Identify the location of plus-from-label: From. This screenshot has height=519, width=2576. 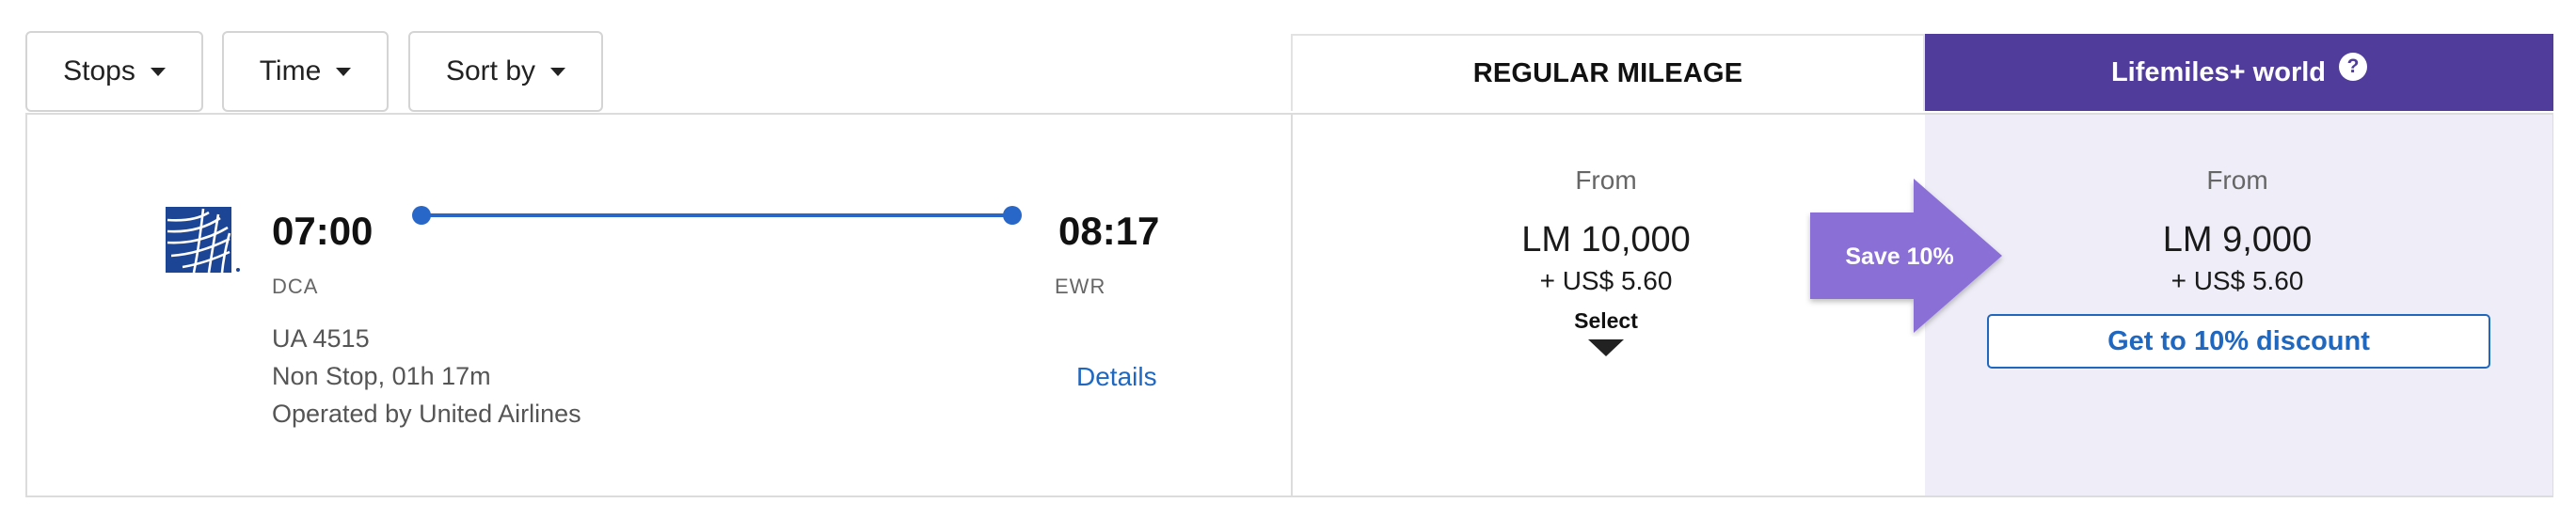
(2237, 180).